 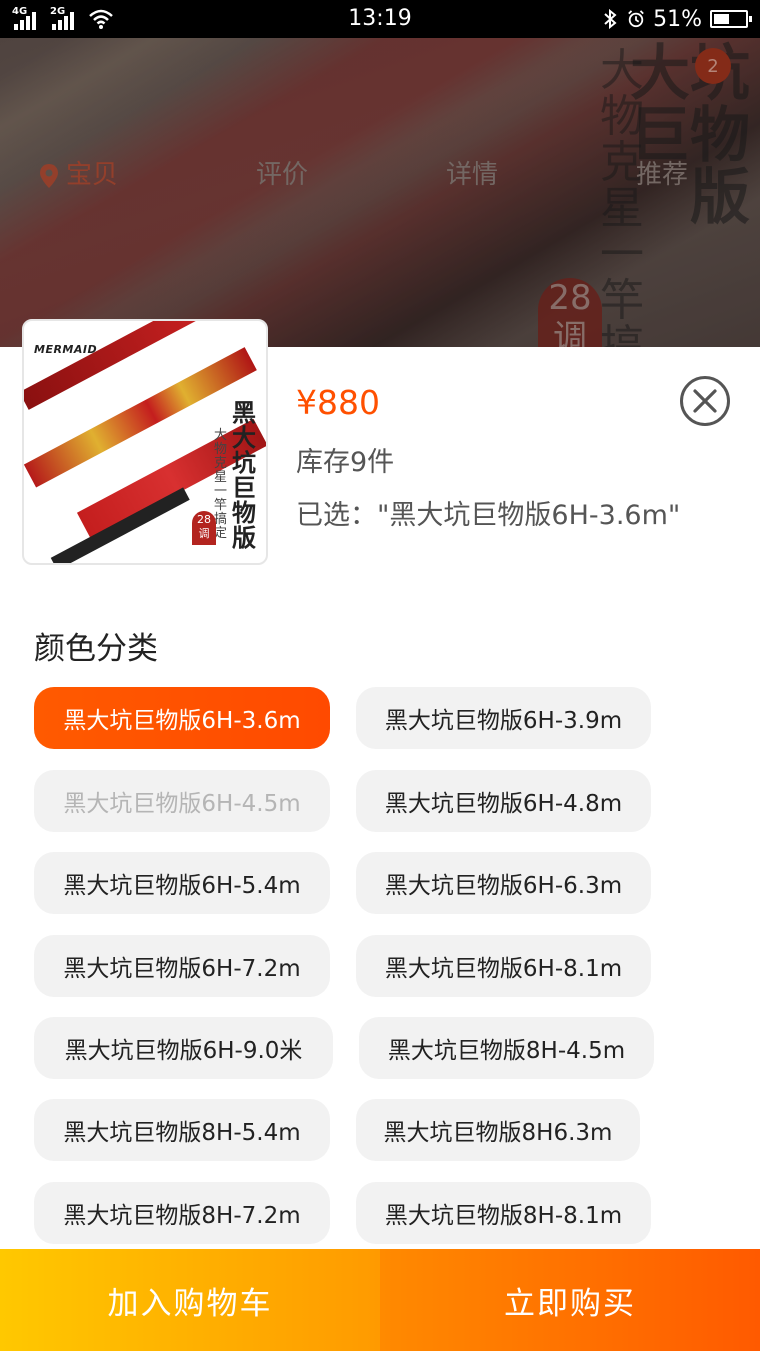 What do you see at coordinates (190, 1300) in the screenshot?
I see `add-to-cart-button: 加入购物车` at bounding box center [190, 1300].